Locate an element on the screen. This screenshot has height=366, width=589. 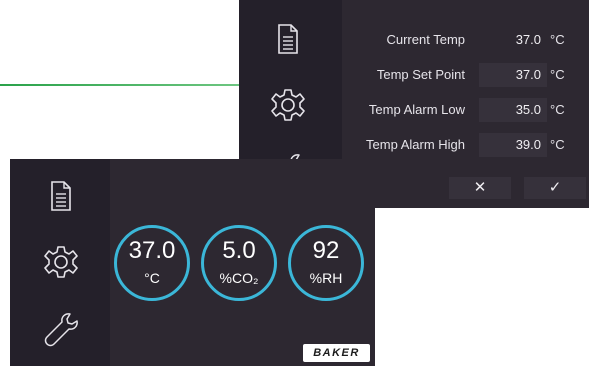
gauge-unit: °C is located at coordinates (152, 278).